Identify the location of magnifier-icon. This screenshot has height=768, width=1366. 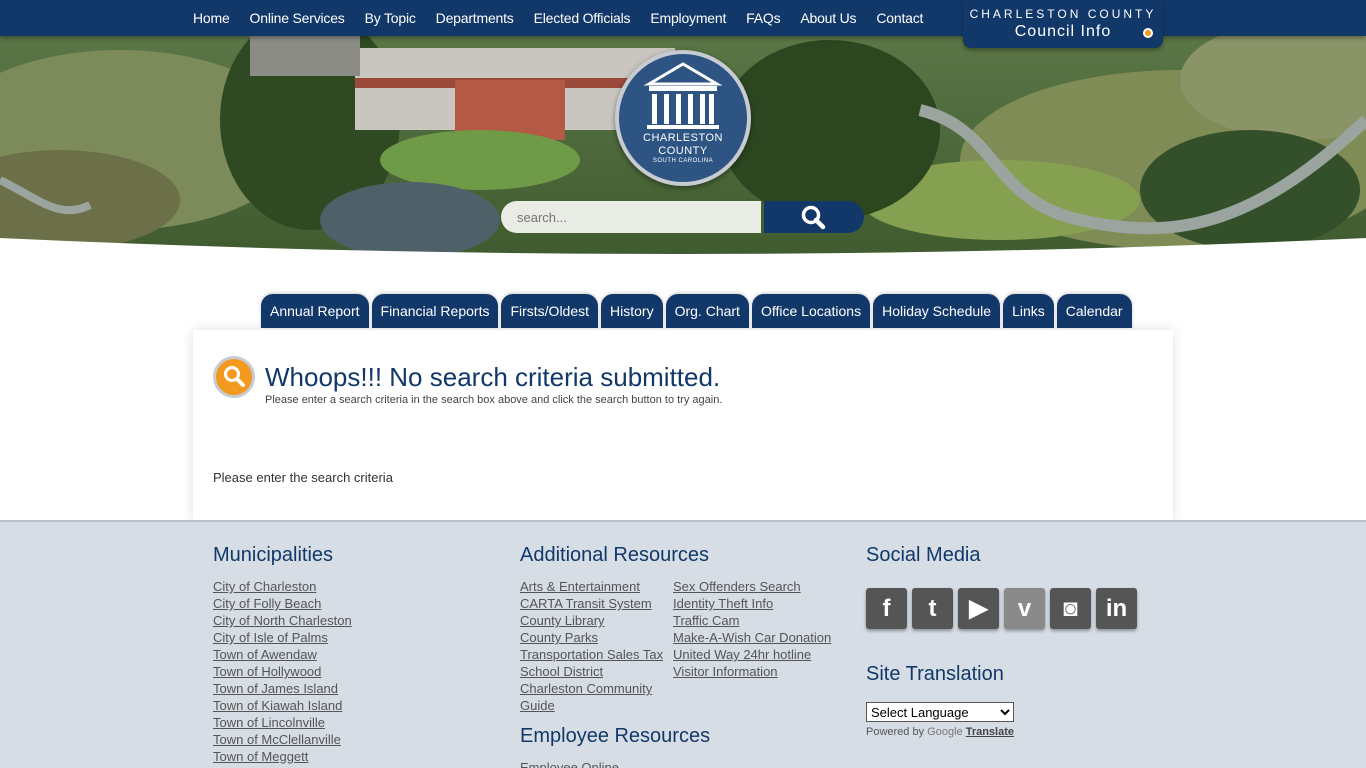
(234, 376).